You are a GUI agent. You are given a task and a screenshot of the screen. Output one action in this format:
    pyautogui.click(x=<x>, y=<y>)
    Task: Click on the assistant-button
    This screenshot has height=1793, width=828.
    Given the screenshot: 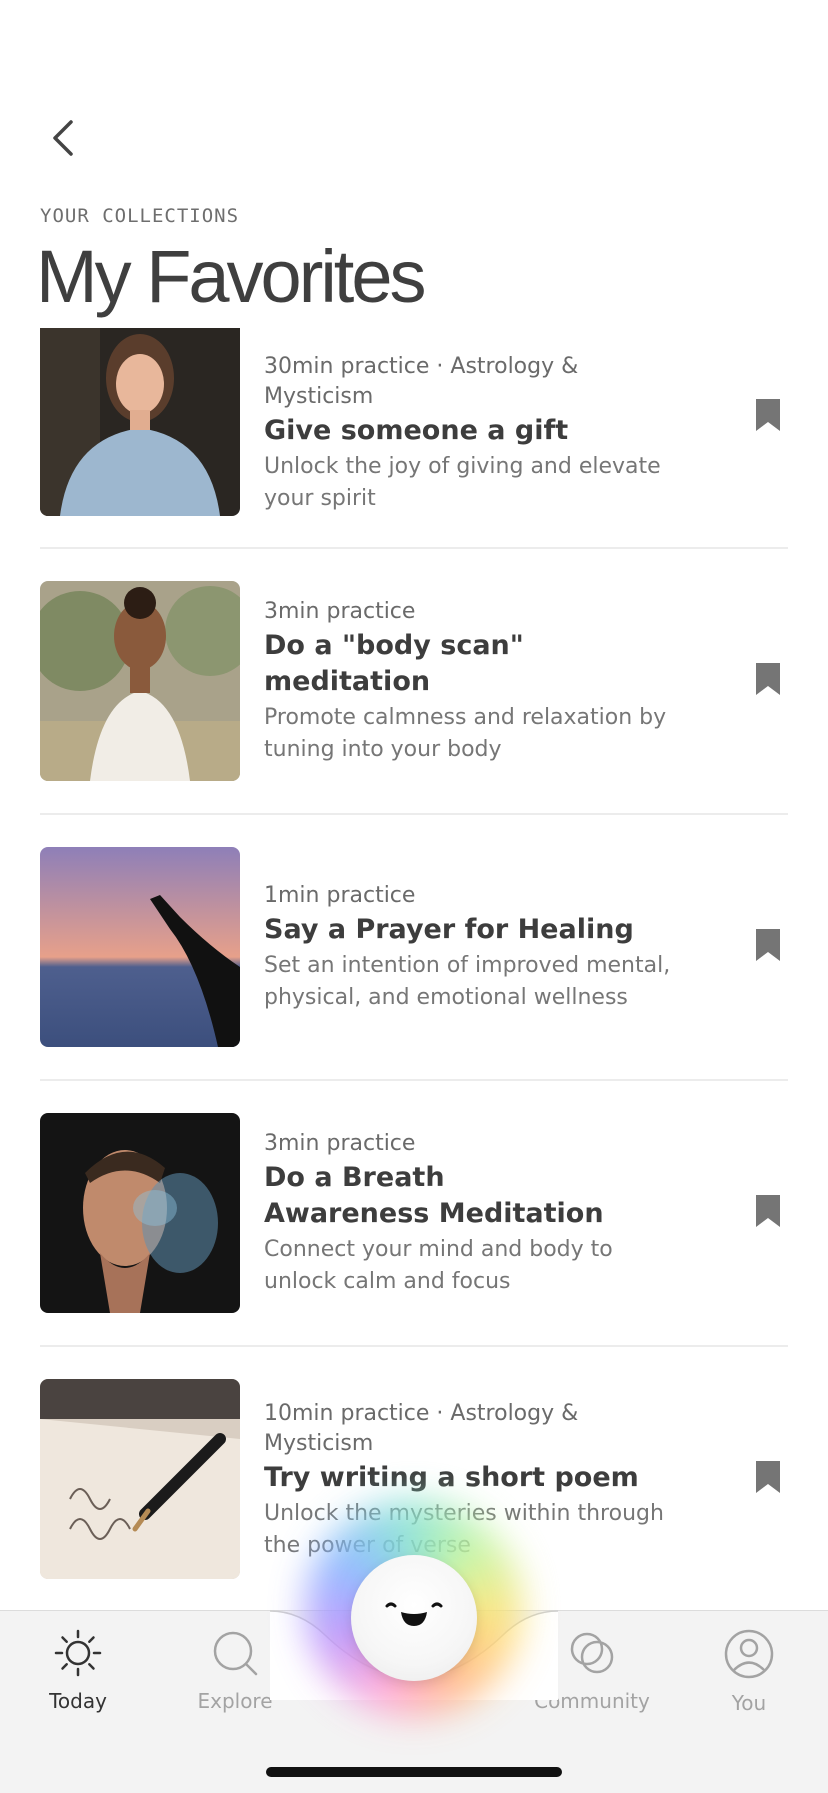 What is the action you would take?
    pyautogui.click(x=414, y=1618)
    